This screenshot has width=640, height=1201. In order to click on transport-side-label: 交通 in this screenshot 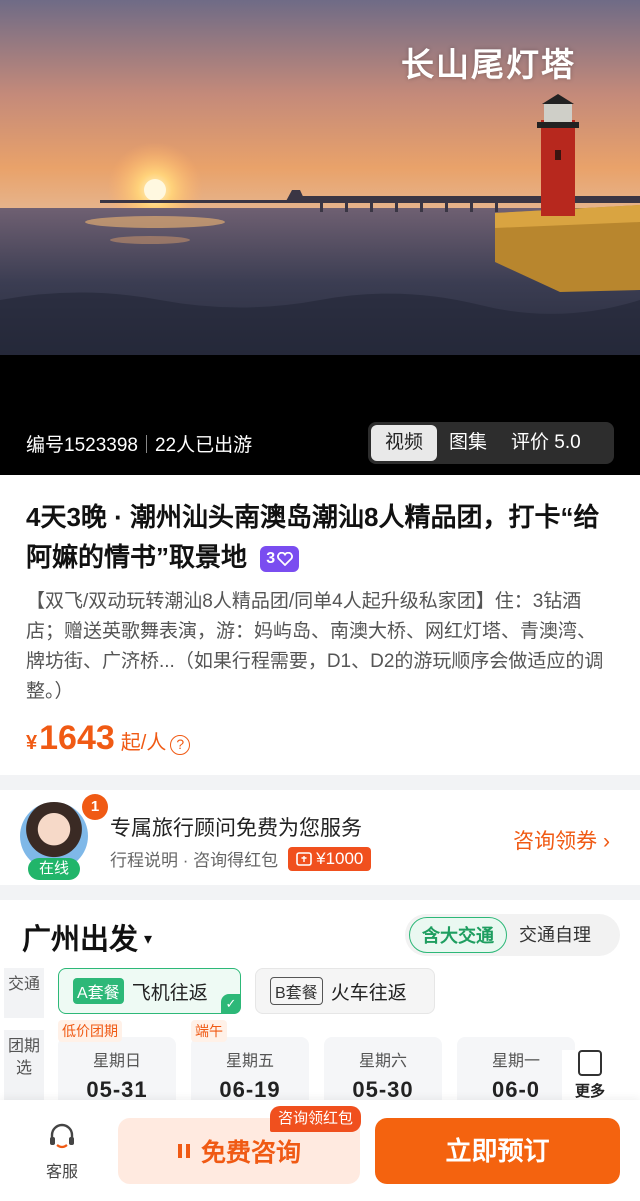, I will do `click(24, 993)`.